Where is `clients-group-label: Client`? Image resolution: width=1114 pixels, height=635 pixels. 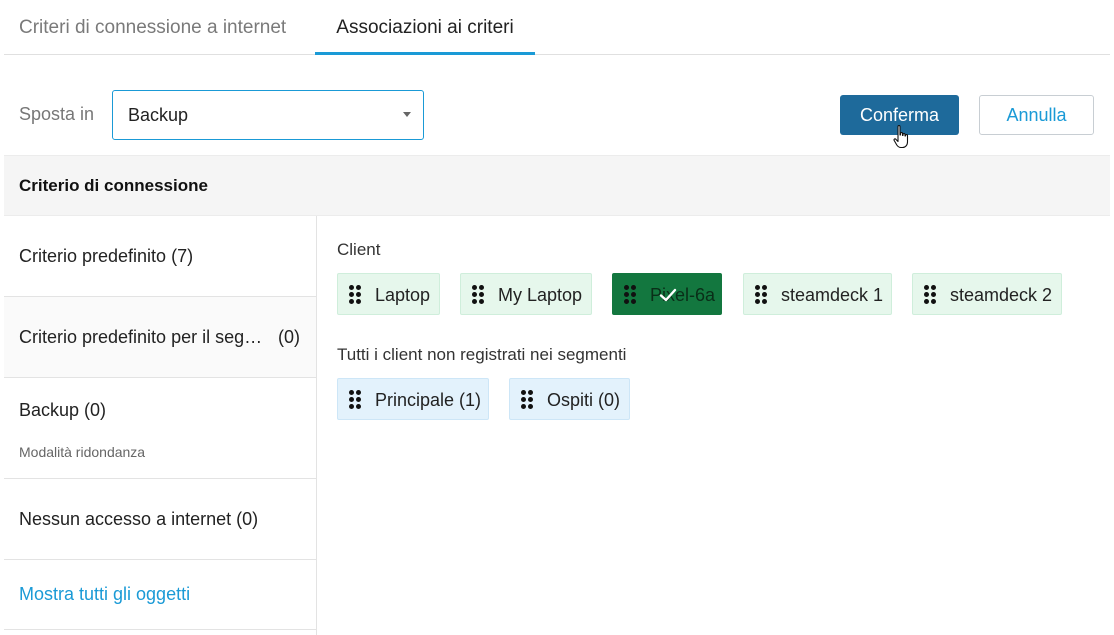
clients-group-label: Client is located at coordinates (359, 249).